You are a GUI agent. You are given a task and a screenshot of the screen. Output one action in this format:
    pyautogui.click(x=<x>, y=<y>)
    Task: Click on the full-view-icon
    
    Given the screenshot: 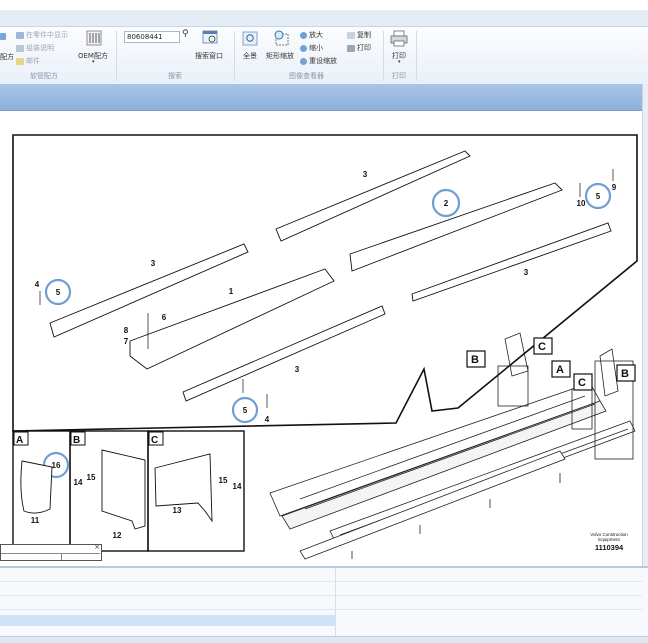 What is the action you would take?
    pyautogui.click(x=250, y=39)
    